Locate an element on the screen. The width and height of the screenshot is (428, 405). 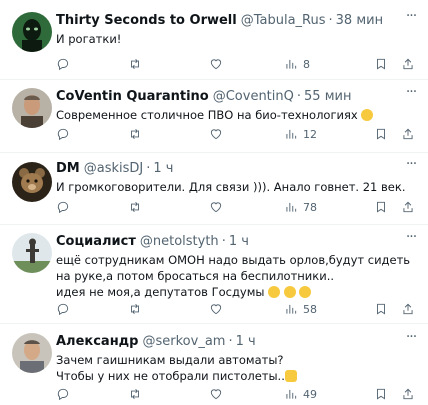
tweet-actions: 78 is located at coordinates (236, 207).